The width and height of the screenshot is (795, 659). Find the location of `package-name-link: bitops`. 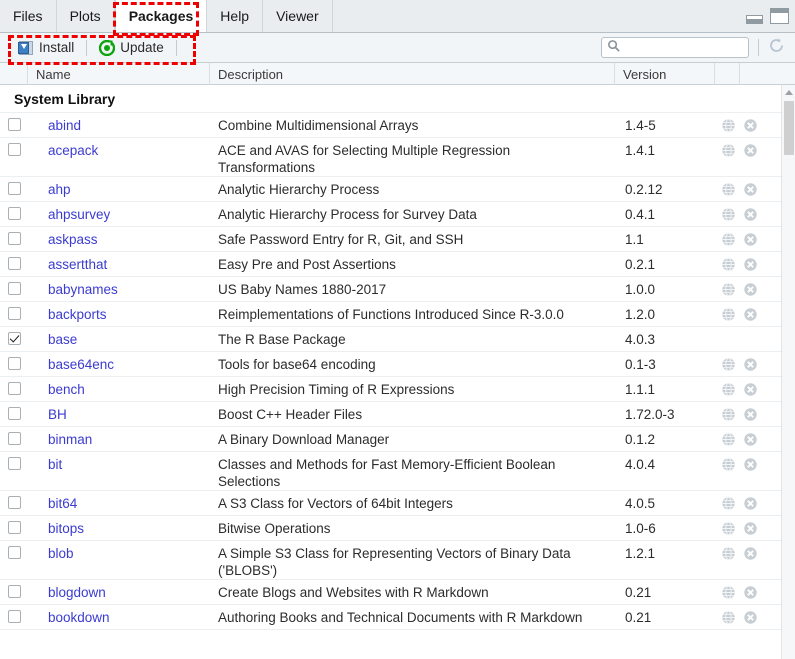

package-name-link: bitops is located at coordinates (119, 526).